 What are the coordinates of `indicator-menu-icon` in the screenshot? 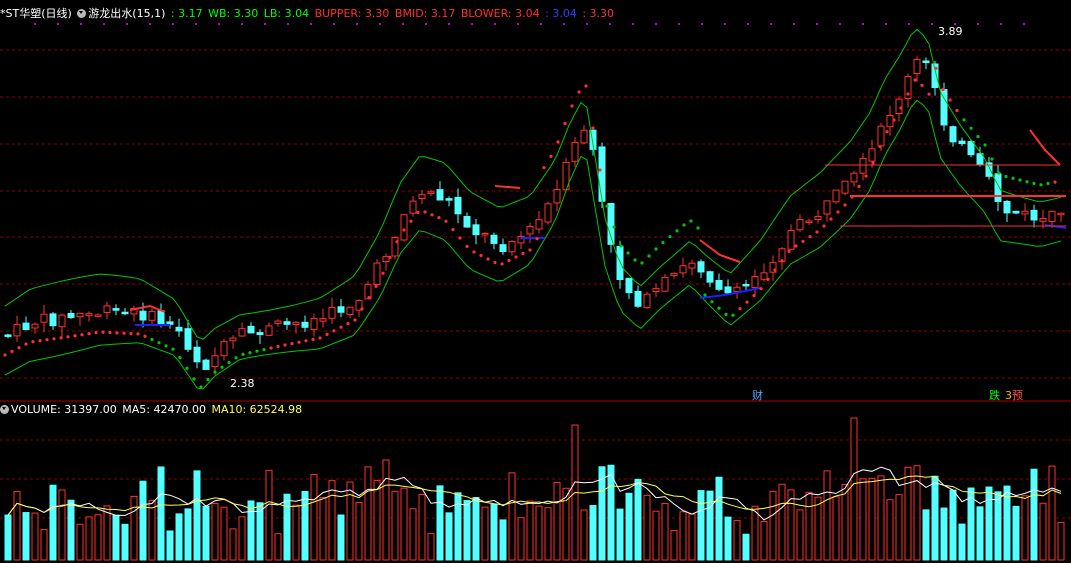 It's located at (82, 13).